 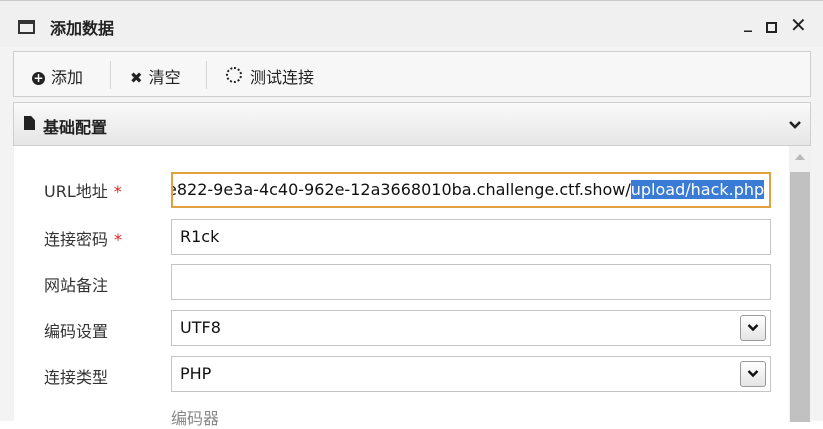 What do you see at coordinates (26, 27) in the screenshot?
I see `window-icon` at bounding box center [26, 27].